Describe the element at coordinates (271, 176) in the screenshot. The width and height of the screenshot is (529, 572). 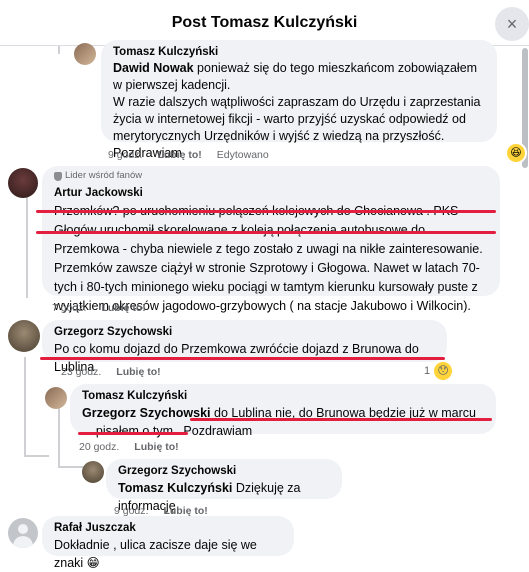
I see `fan-badge: Lider wśród fanów` at that location.